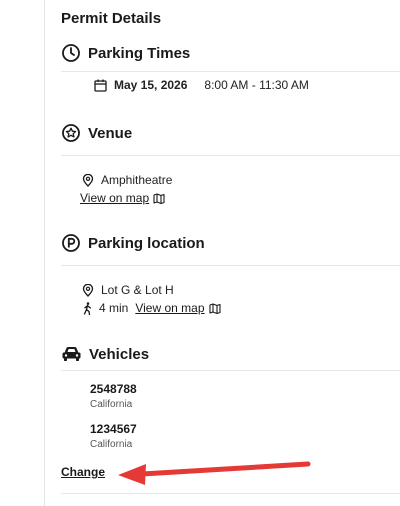 This screenshot has height=506, width=400. Describe the element at coordinates (110, 133) in the screenshot. I see `venue-heading: Venue` at that location.